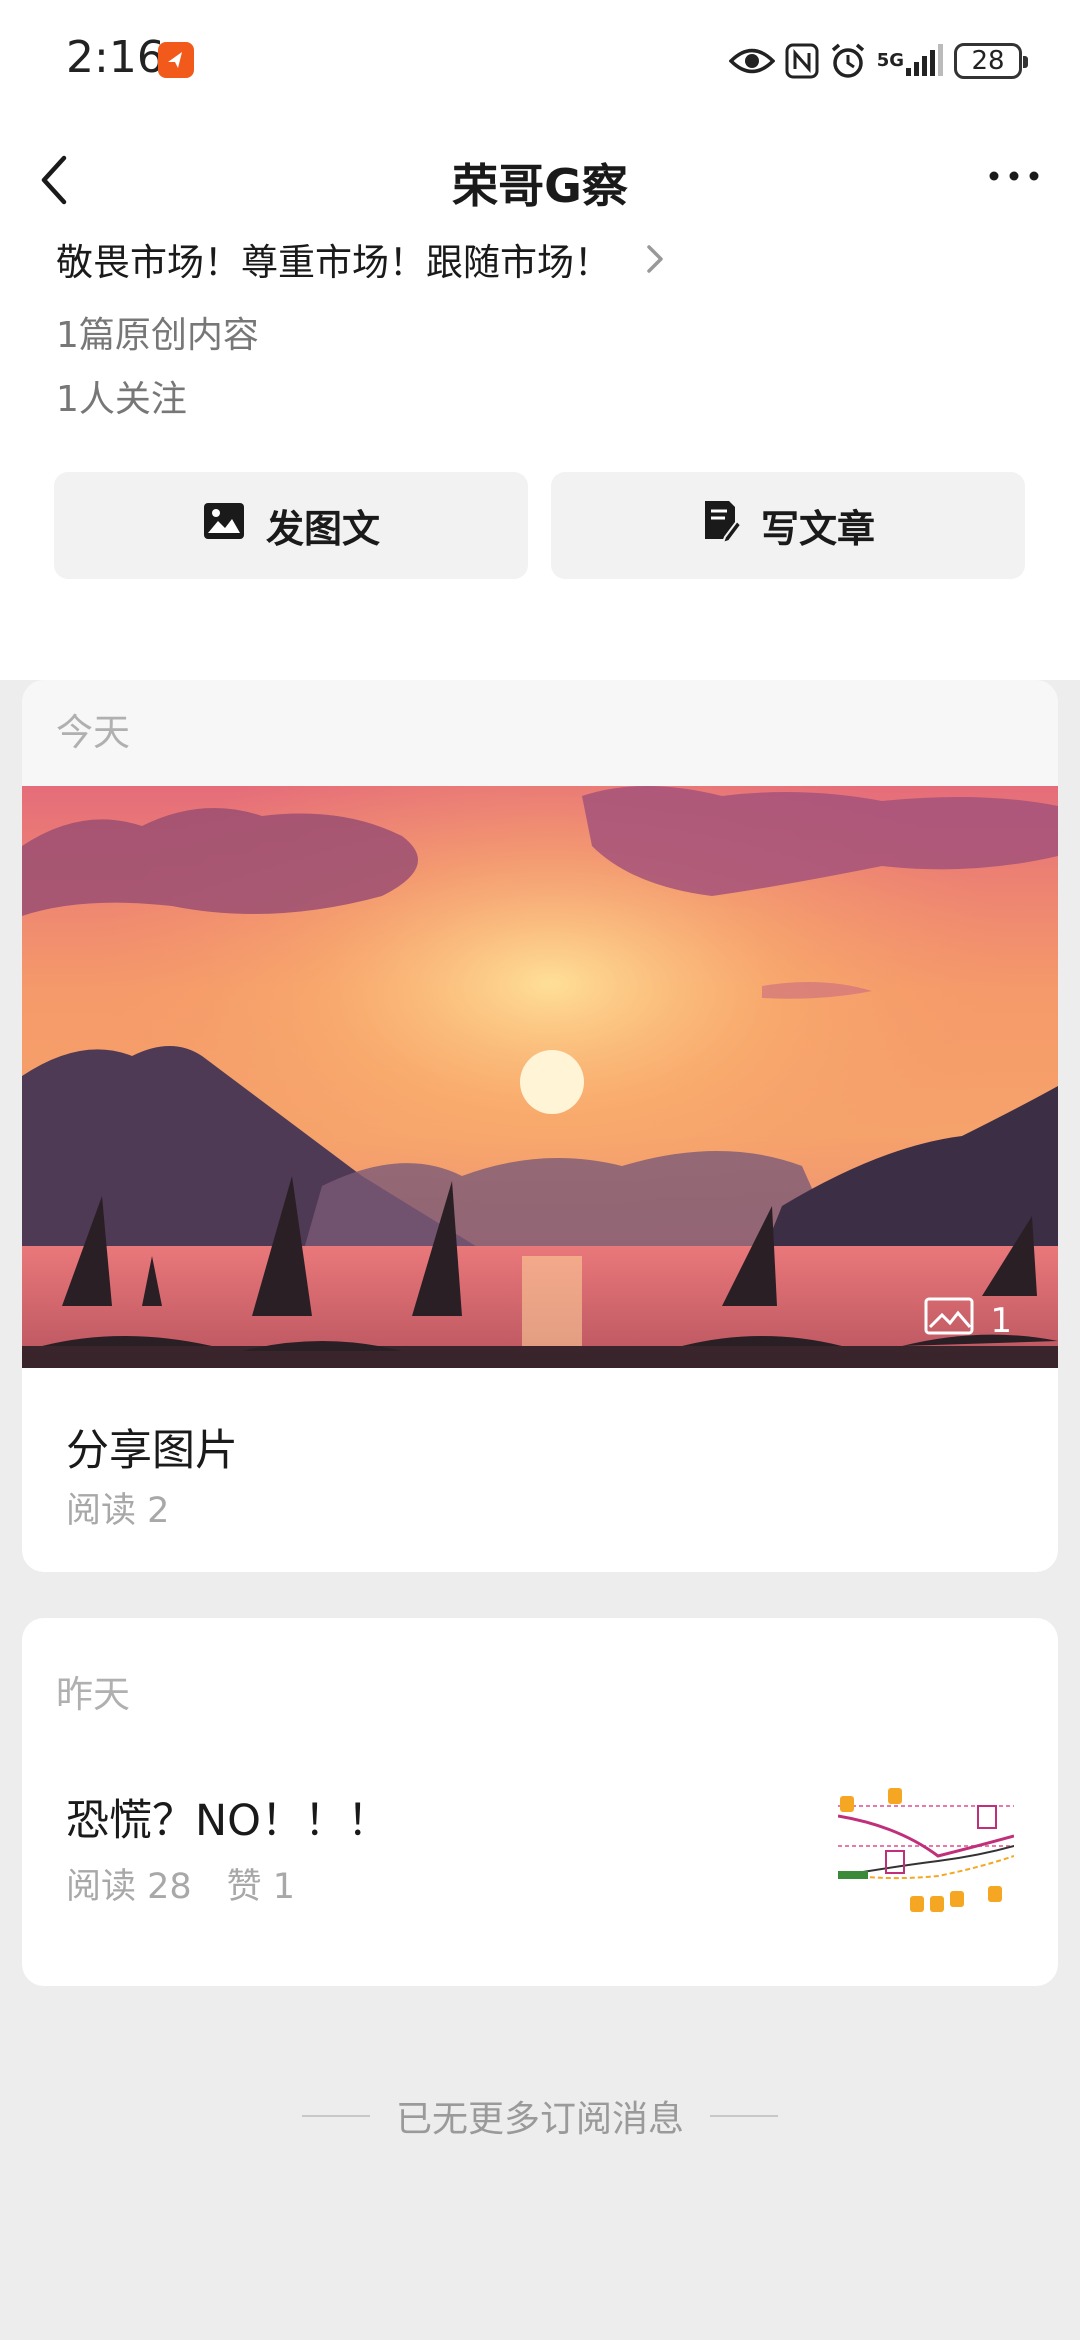  I want to click on chevron-right-icon, so click(655, 259).